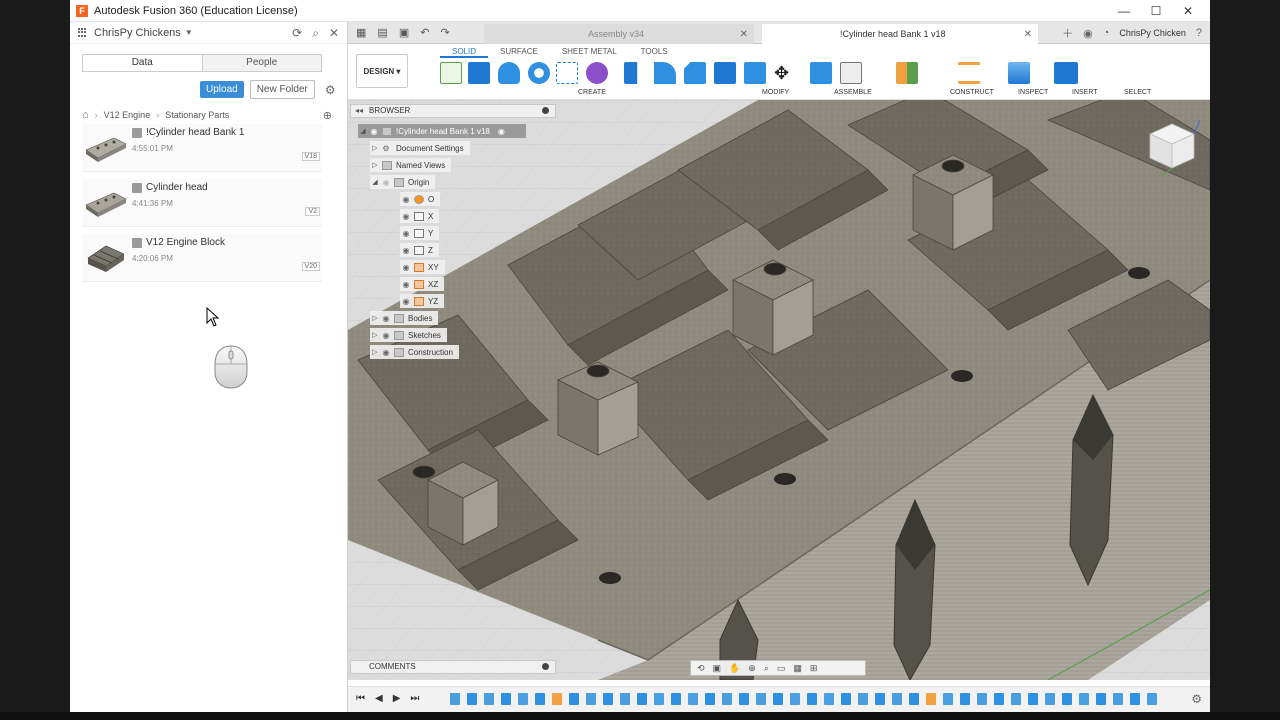  I want to click on home-icon: ⌂, so click(85, 115).